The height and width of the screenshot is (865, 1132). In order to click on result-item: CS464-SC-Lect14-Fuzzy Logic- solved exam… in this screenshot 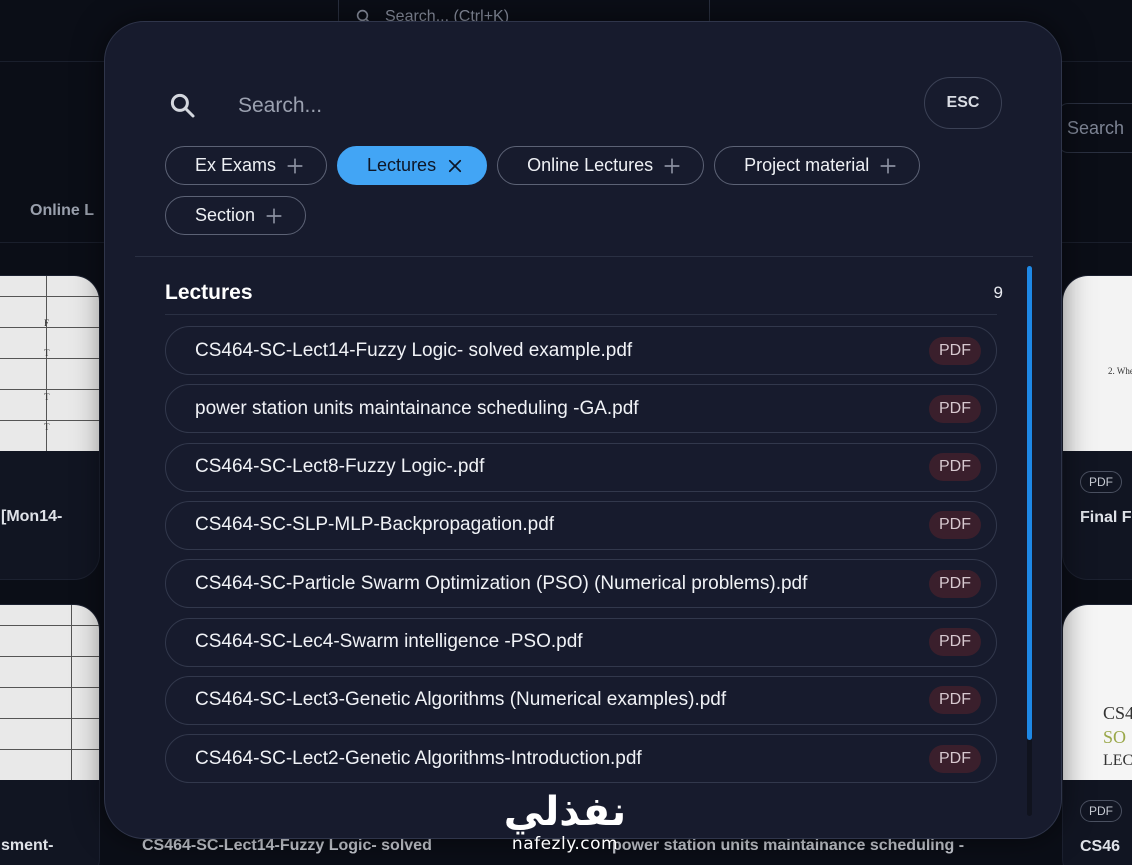, I will do `click(581, 350)`.